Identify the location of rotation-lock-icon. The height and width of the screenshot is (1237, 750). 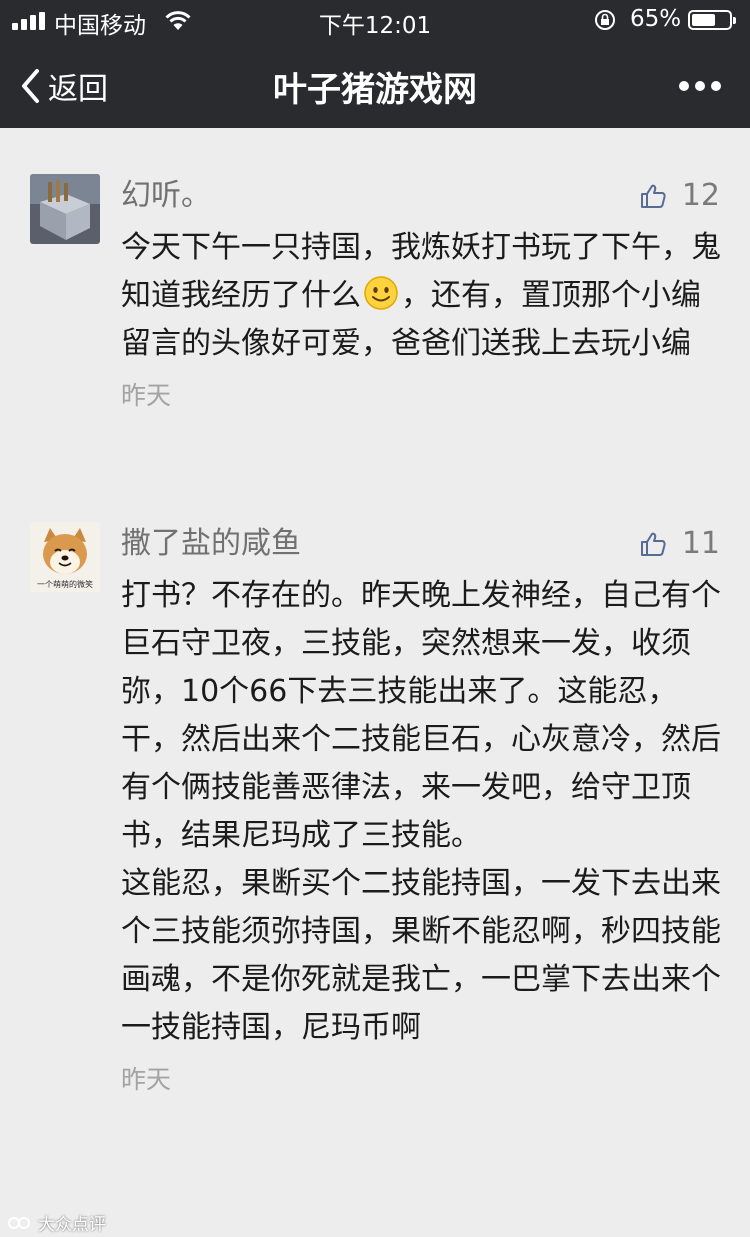
(605, 20).